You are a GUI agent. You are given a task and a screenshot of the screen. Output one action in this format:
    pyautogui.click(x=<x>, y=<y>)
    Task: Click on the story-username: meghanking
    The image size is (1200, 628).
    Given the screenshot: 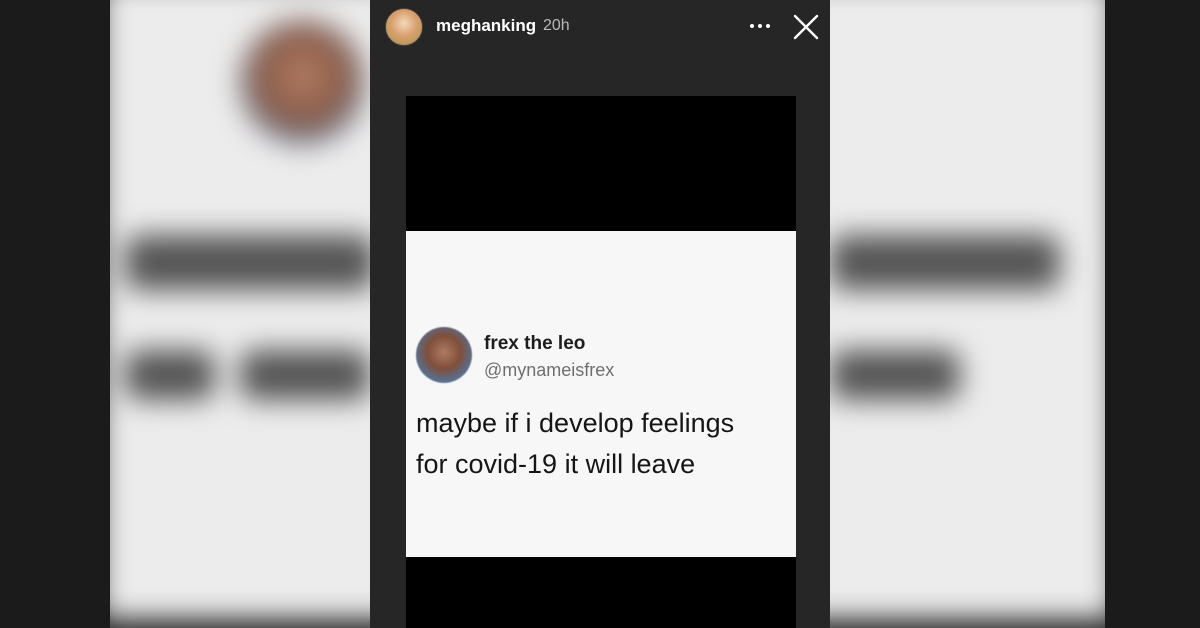 What is the action you would take?
    pyautogui.click(x=486, y=26)
    